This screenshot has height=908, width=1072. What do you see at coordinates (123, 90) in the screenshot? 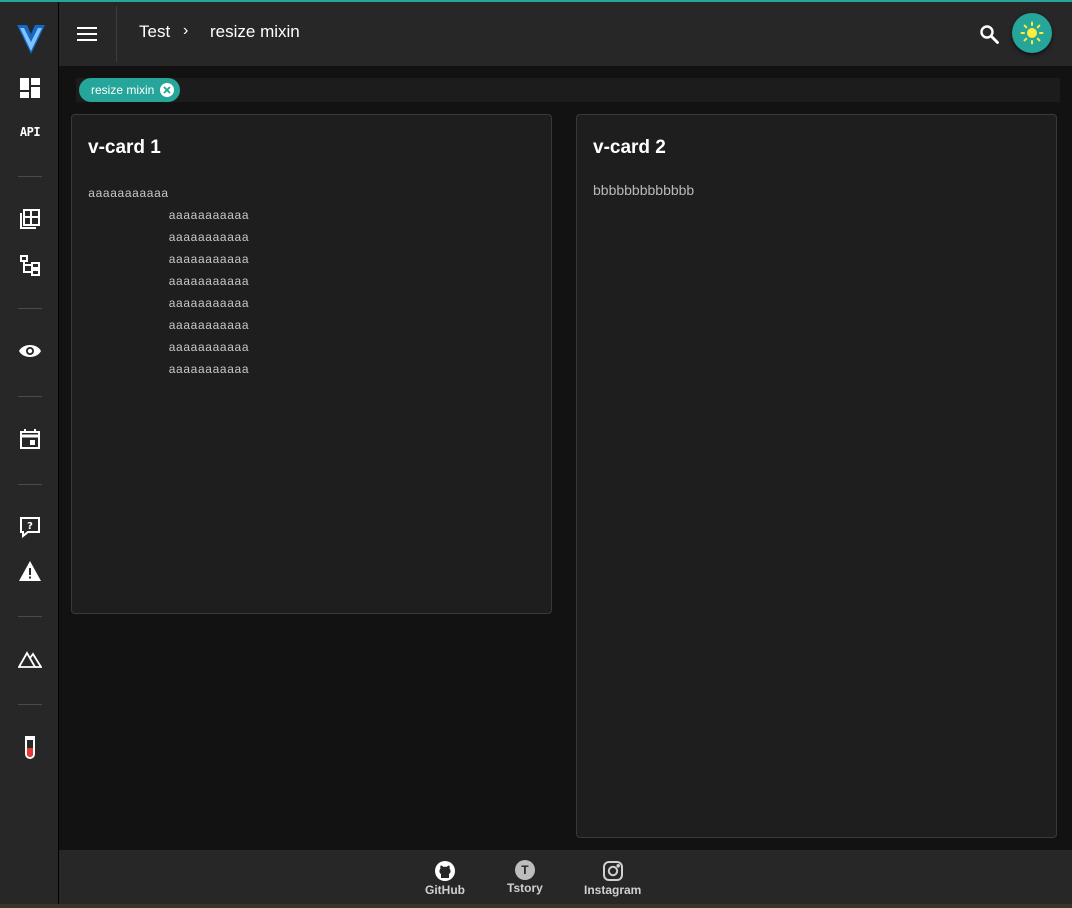
I see `tab-chip-label: resize mixin` at bounding box center [123, 90].